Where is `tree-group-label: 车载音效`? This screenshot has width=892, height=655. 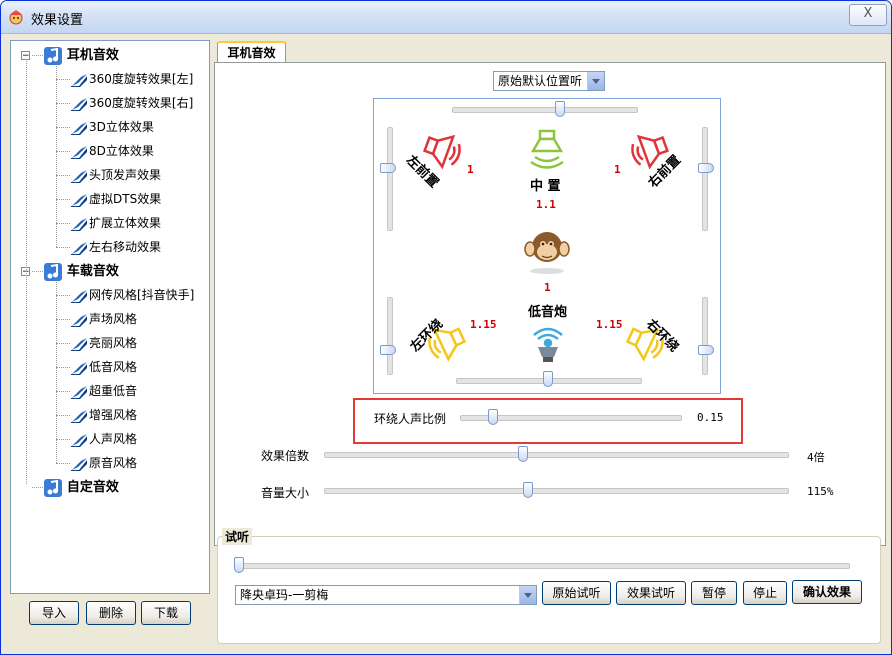
tree-group-label: 车载音效 is located at coordinates (92, 271).